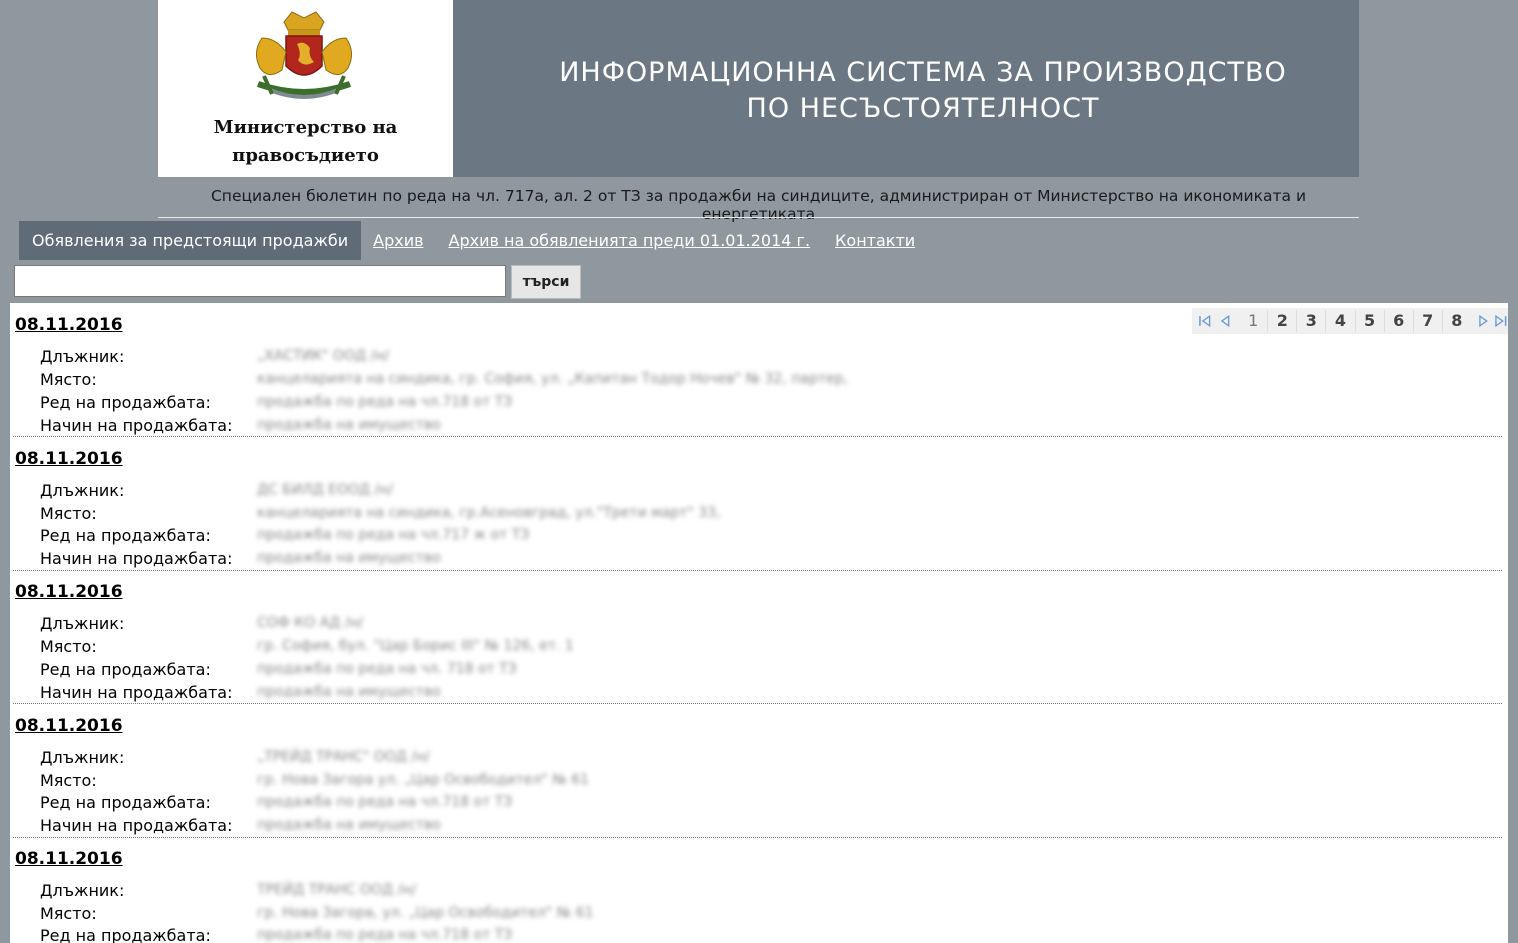  I want to click on sale-order-value: продажба по реда на чл. 718 от ТЗ, so click(387, 669).